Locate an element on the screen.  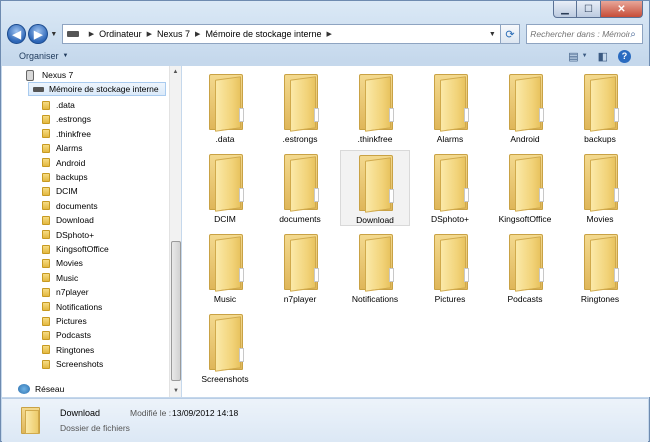
recent-pages-dropdown: ▼ is located at coordinates (54, 34).